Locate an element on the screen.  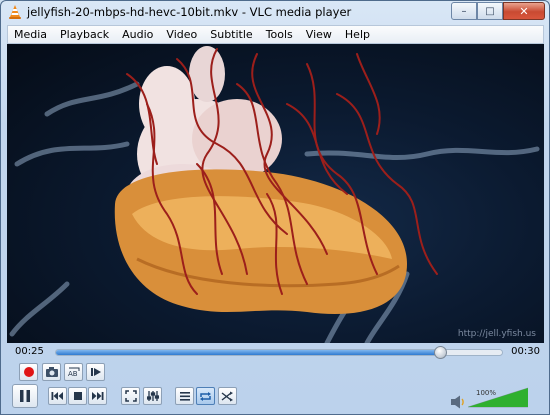
shuffle-icon is located at coordinates (227, 396).